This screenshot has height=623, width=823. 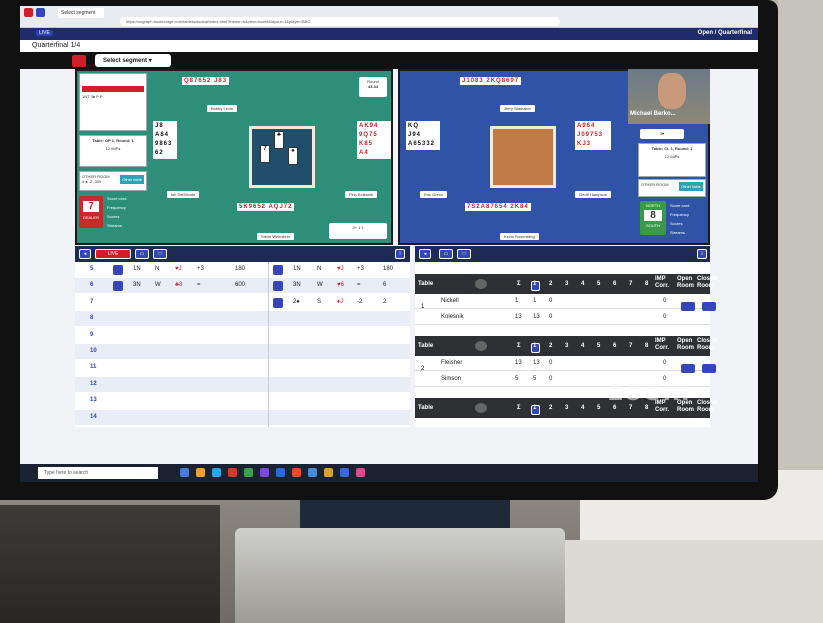 What do you see at coordinates (79, 61) in the screenshot?
I see `home-button` at bounding box center [79, 61].